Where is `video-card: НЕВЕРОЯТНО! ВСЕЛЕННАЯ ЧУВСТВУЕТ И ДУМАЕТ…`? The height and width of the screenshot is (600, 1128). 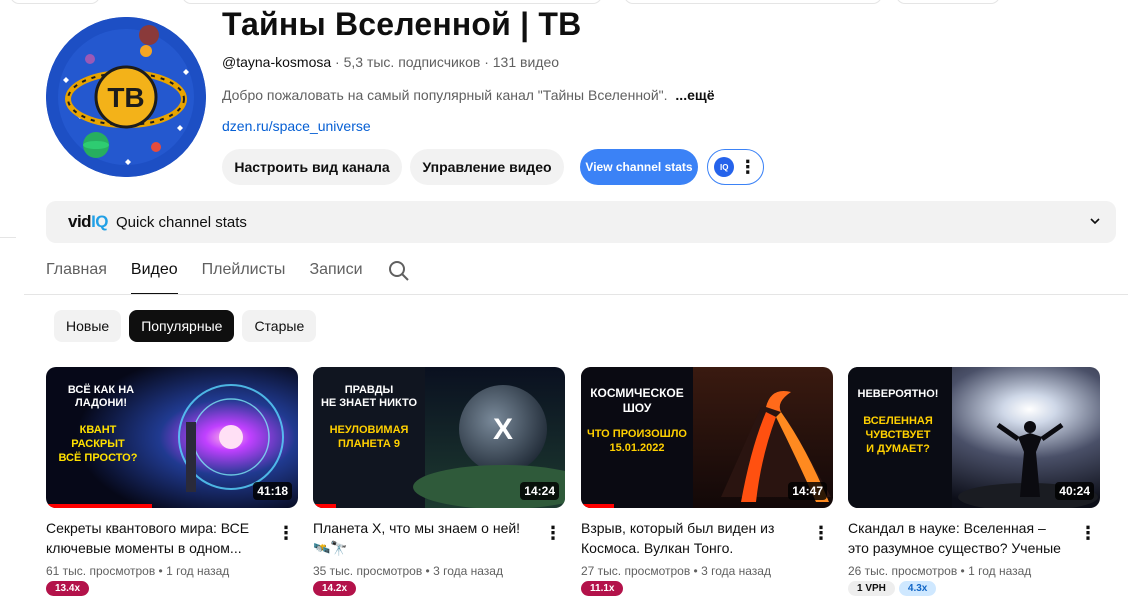
video-card: НЕВЕРОЯТНО! ВСЕЛЕННАЯ ЧУВСТВУЕТ И ДУМАЕТ… is located at coordinates (974, 481).